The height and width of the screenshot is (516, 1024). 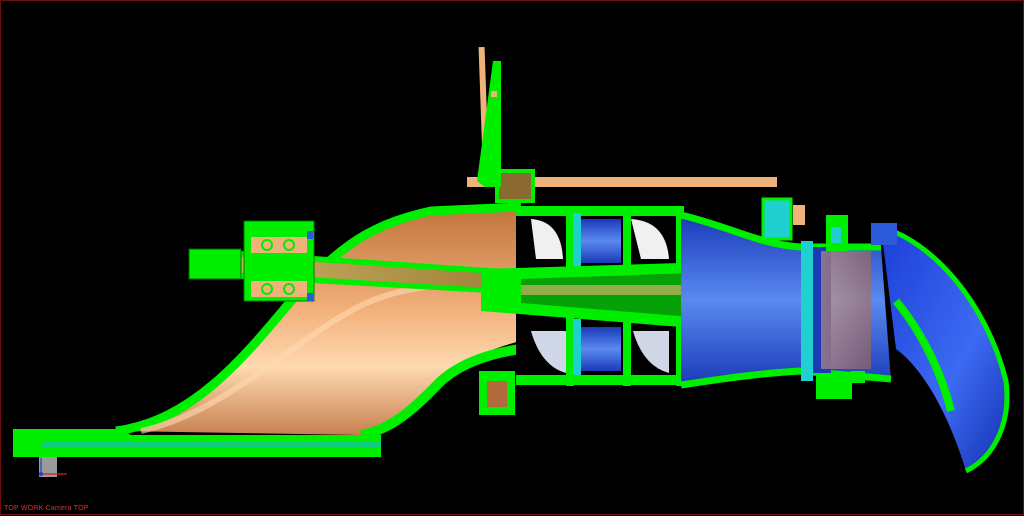 I want to click on steering-nozzle, so click(x=940, y=348).